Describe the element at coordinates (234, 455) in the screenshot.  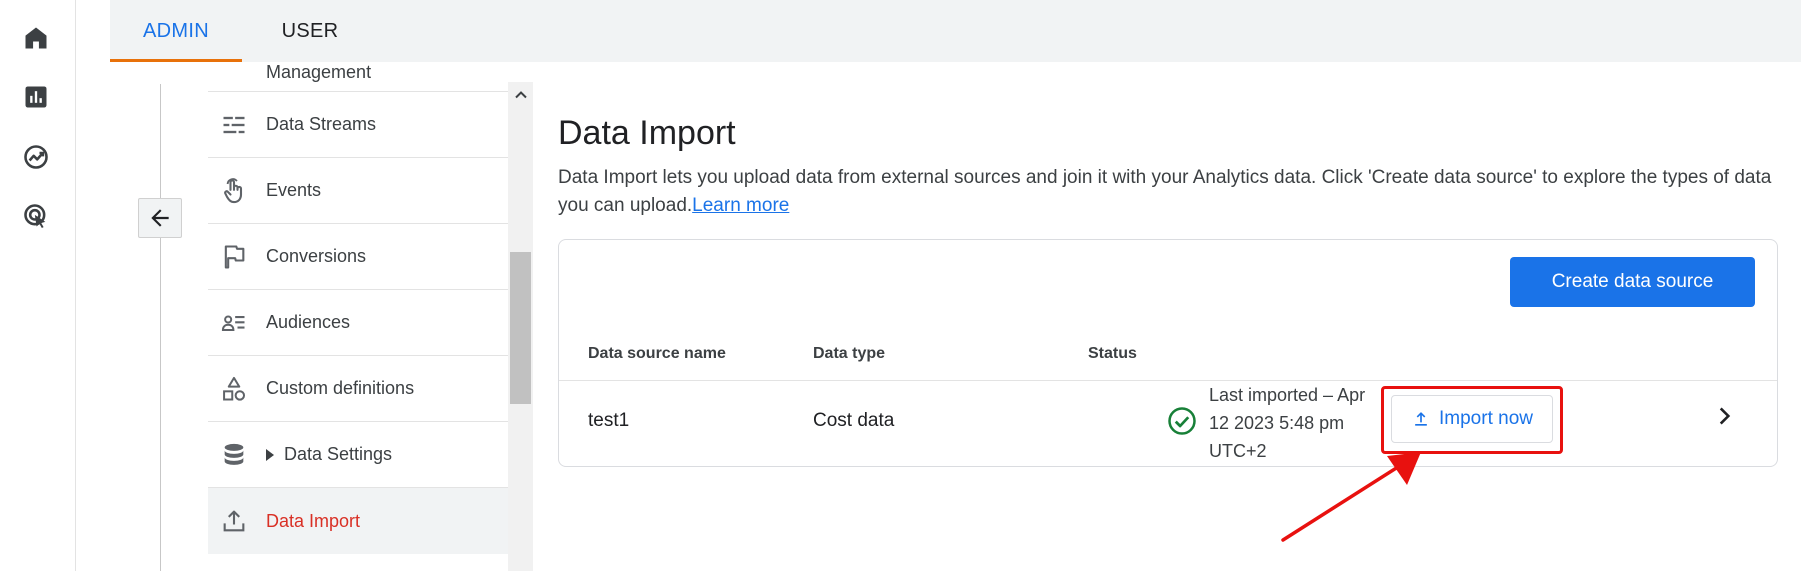
I see `database-icon` at that location.